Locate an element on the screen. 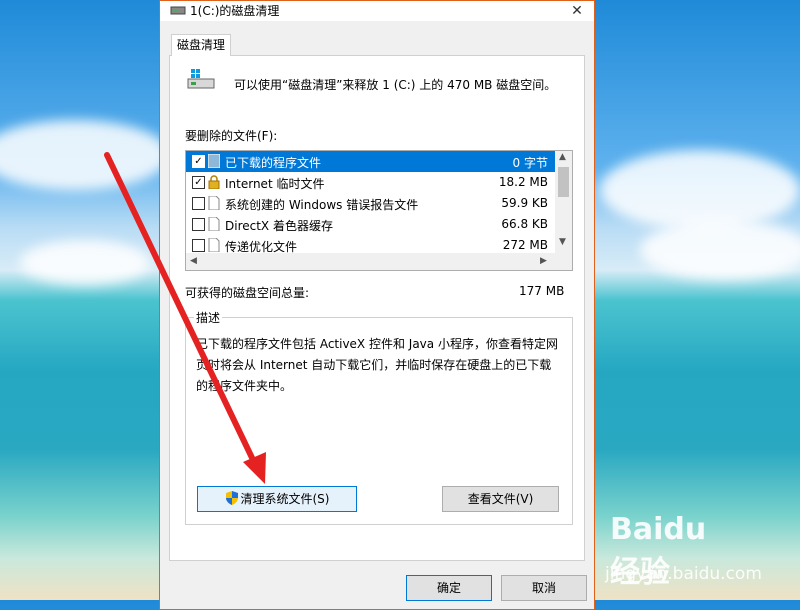 This screenshot has height=610, width=800. annotation-arrow is located at coordinates (185, 318).